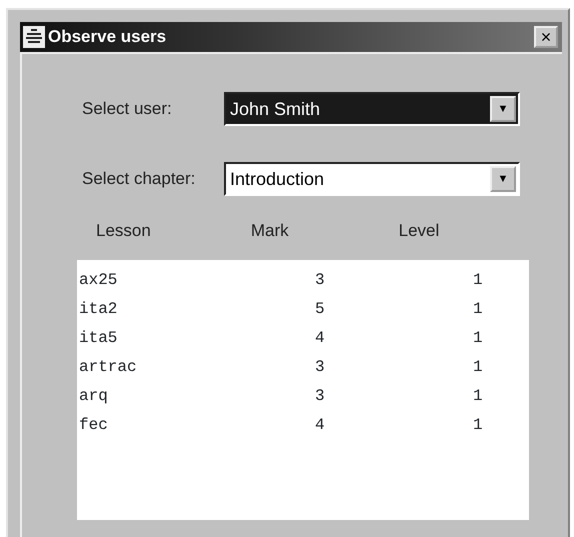 This screenshot has height=537, width=574. What do you see at coordinates (139, 179) in the screenshot?
I see `field-label: Select chapter:` at bounding box center [139, 179].